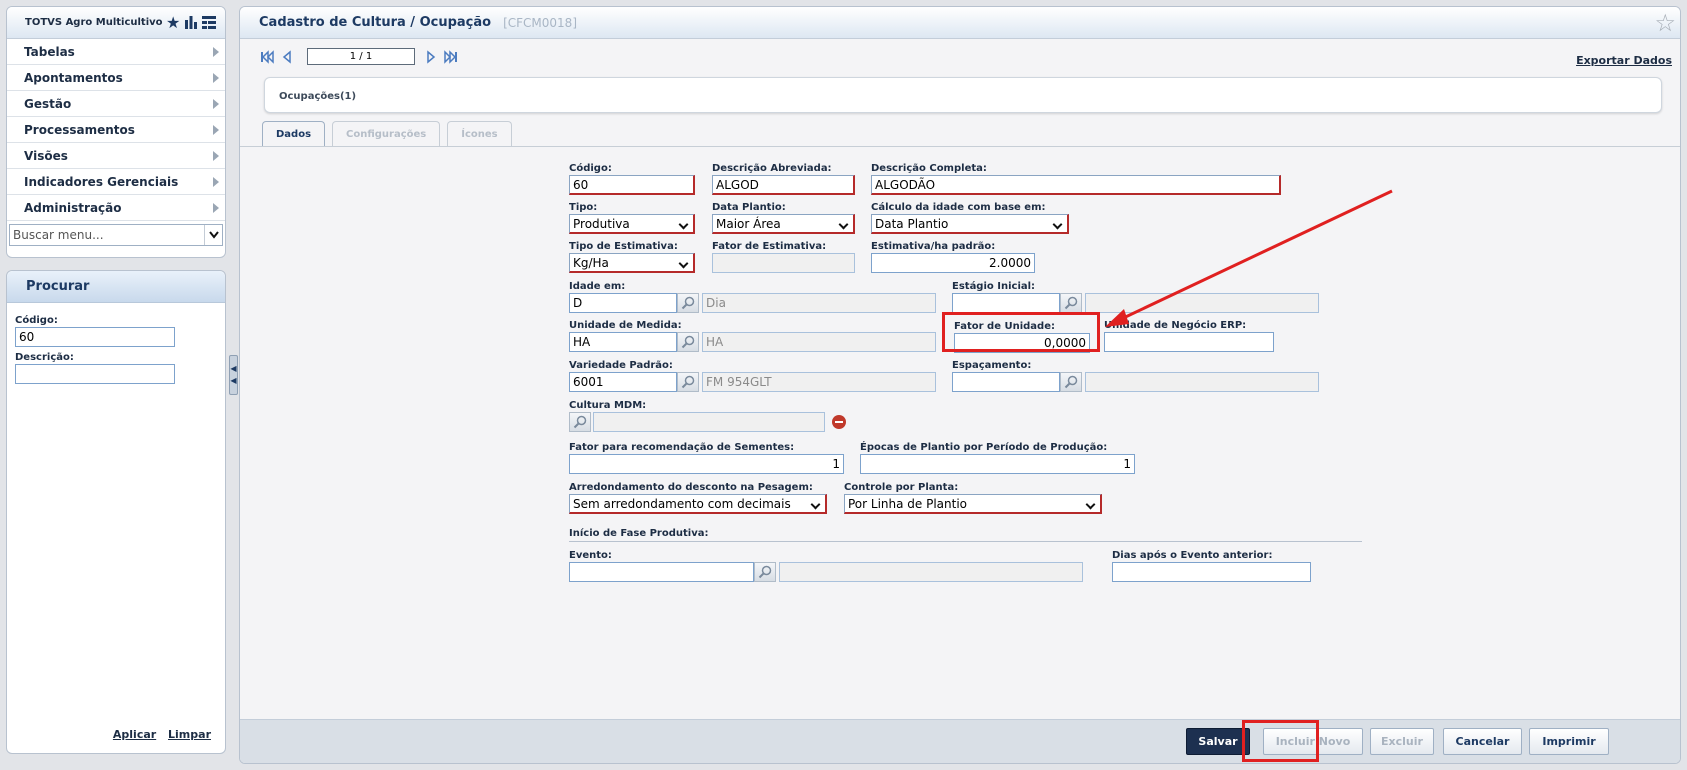 Image resolution: width=1687 pixels, height=770 pixels. I want to click on previous-record-icon, so click(287, 57).